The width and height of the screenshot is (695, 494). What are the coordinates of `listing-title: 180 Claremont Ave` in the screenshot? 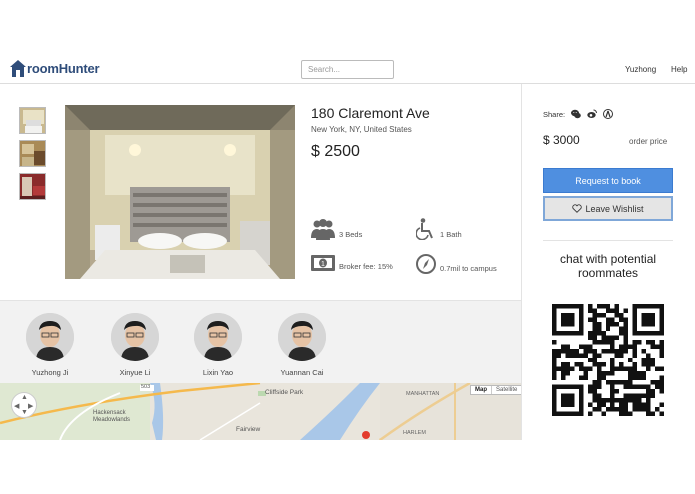 It's located at (370, 113).